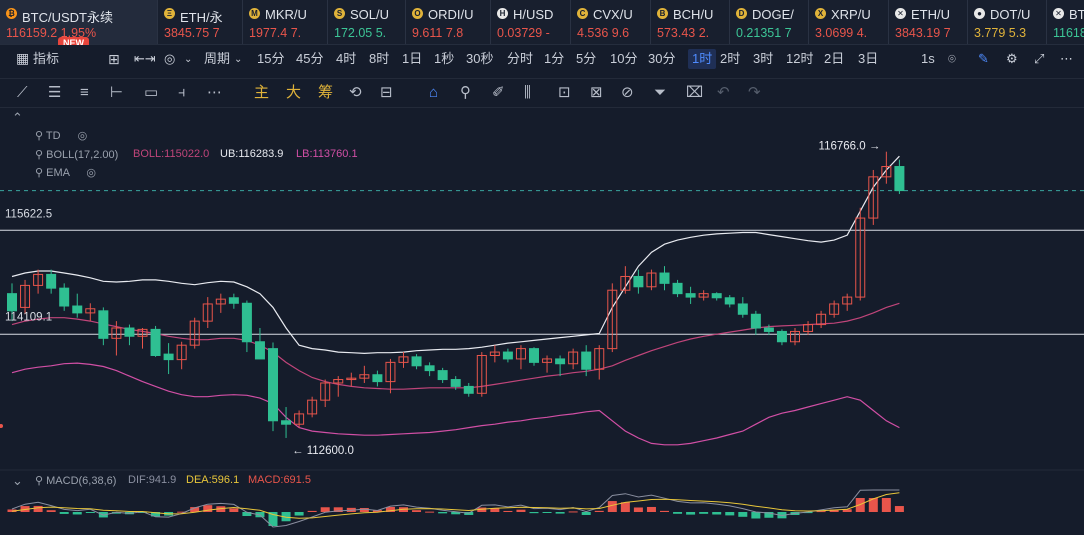  Describe the element at coordinates (355, 93) in the screenshot. I see `refresh-icon: ⟲` at that location.